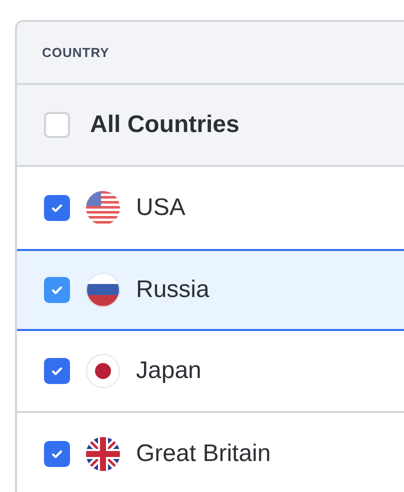 Image resolution: width=404 pixels, height=492 pixels. What do you see at coordinates (203, 454) in the screenshot?
I see `country-name: Great Britain` at bounding box center [203, 454].